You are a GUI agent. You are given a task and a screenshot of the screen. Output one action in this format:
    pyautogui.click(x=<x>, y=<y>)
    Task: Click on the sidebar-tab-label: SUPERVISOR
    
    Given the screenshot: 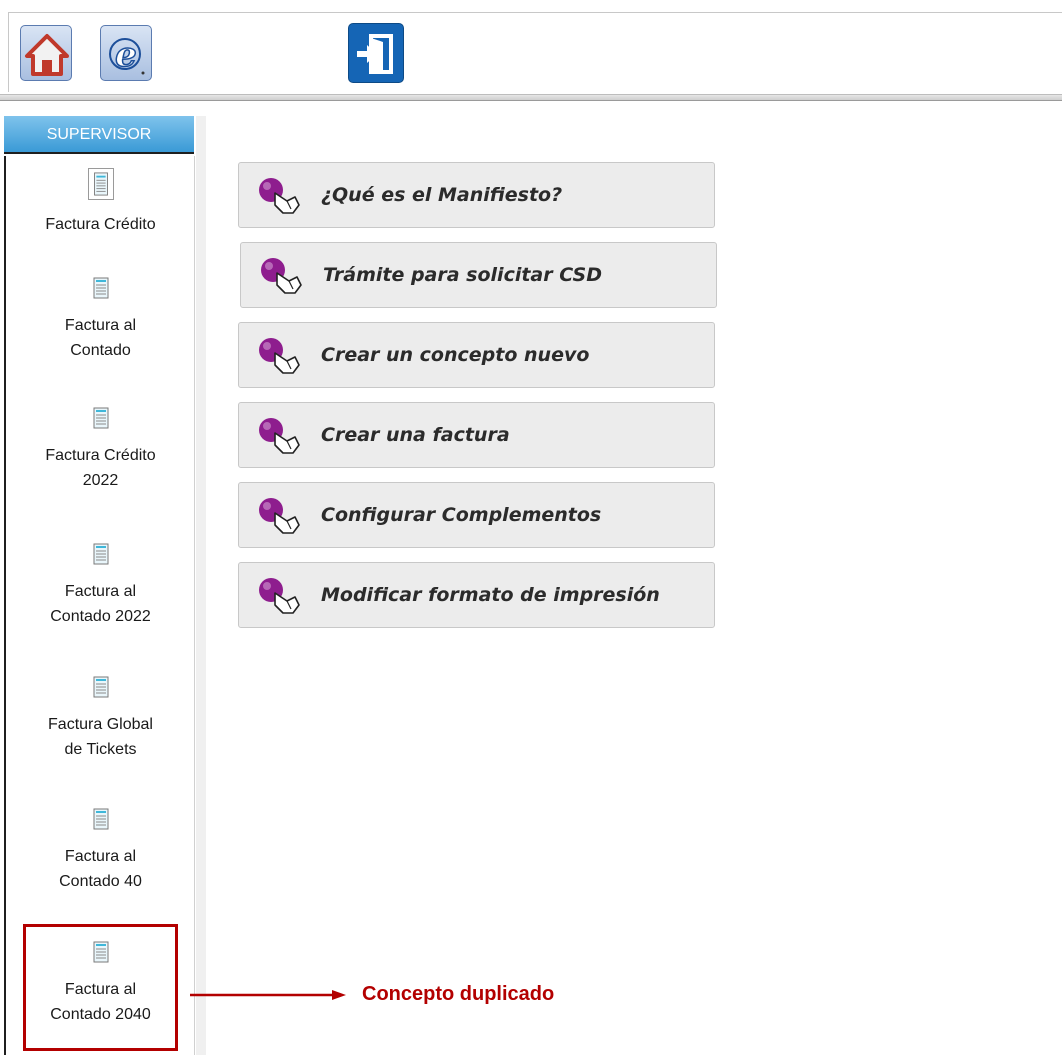 What is the action you would take?
    pyautogui.click(x=99, y=134)
    